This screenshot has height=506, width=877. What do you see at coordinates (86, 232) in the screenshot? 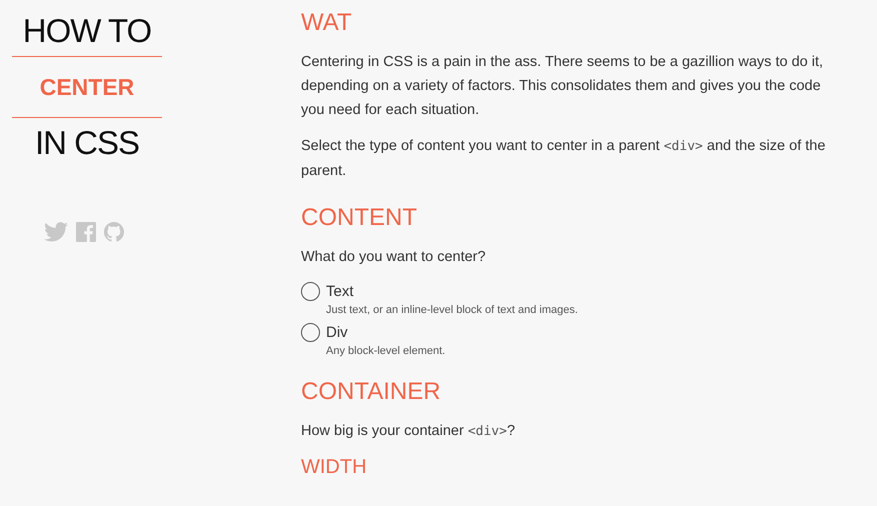
I see `facebook-icon` at bounding box center [86, 232].